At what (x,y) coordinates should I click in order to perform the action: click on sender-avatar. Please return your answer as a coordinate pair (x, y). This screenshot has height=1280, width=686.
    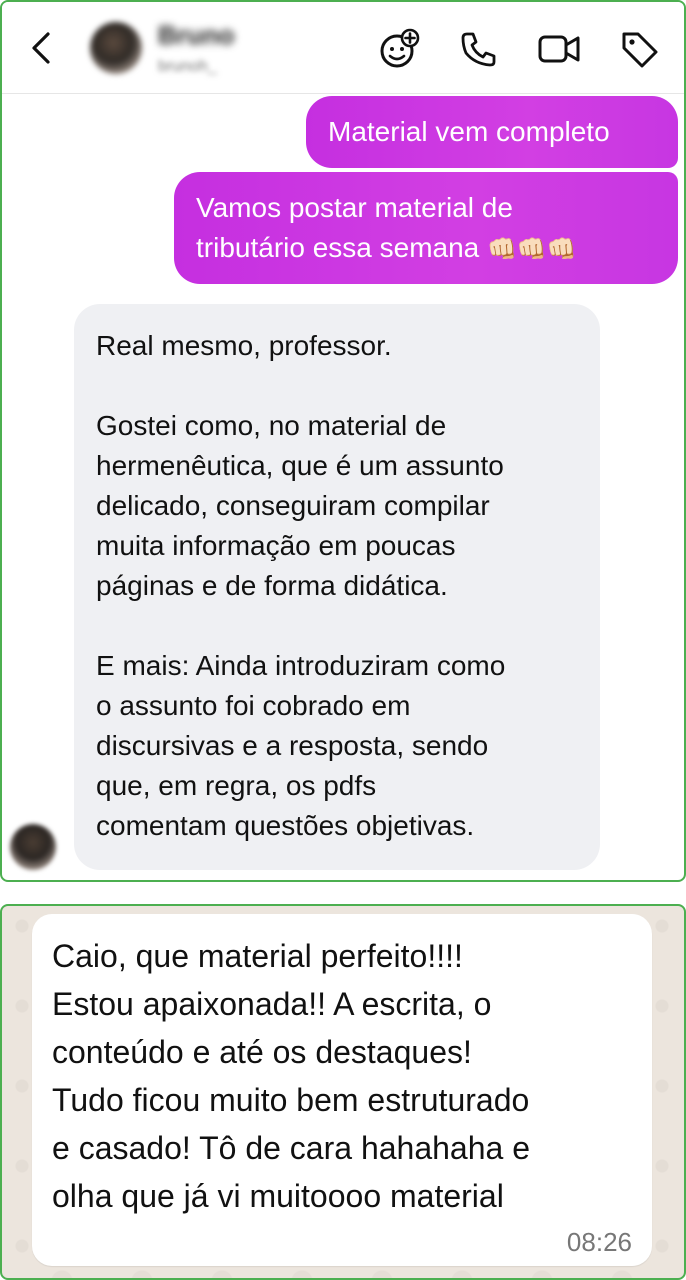
    Looking at the image, I should click on (33, 847).